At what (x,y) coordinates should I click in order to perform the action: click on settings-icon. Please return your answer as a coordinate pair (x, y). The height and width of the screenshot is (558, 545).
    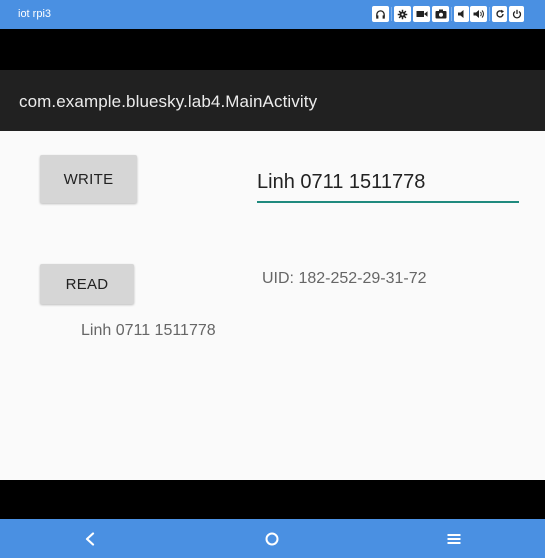
    Looking at the image, I should click on (402, 14).